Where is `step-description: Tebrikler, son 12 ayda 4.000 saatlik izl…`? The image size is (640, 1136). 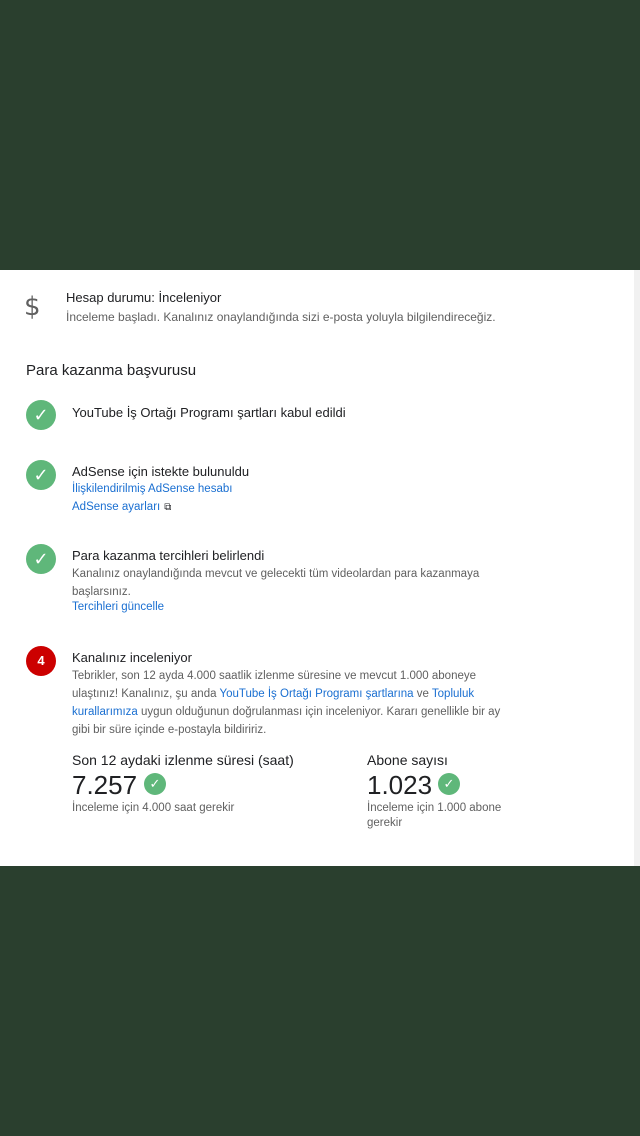
step-description: Tebrikler, son 12 ayda 4.000 saatlik izl… is located at coordinates (292, 703).